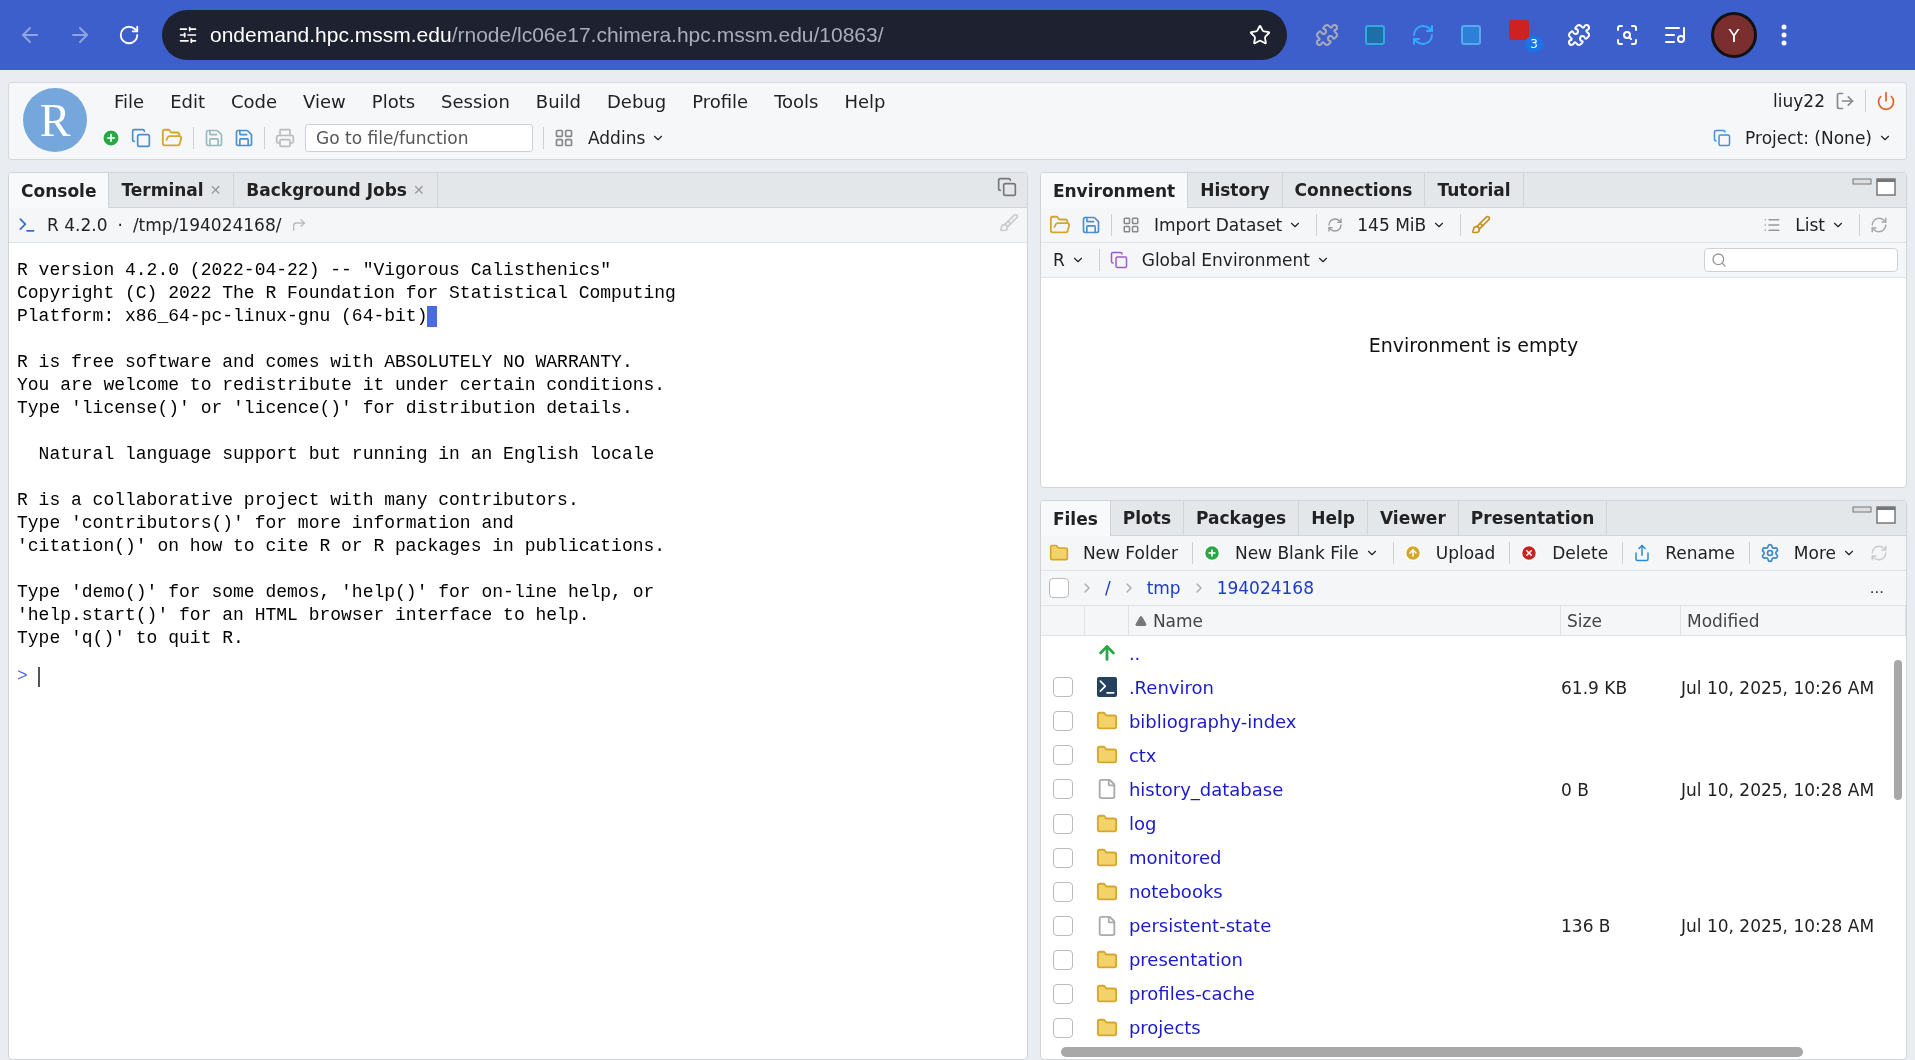 Image resolution: width=1915 pixels, height=1060 pixels. I want to click on menu-icon, so click(1784, 35).